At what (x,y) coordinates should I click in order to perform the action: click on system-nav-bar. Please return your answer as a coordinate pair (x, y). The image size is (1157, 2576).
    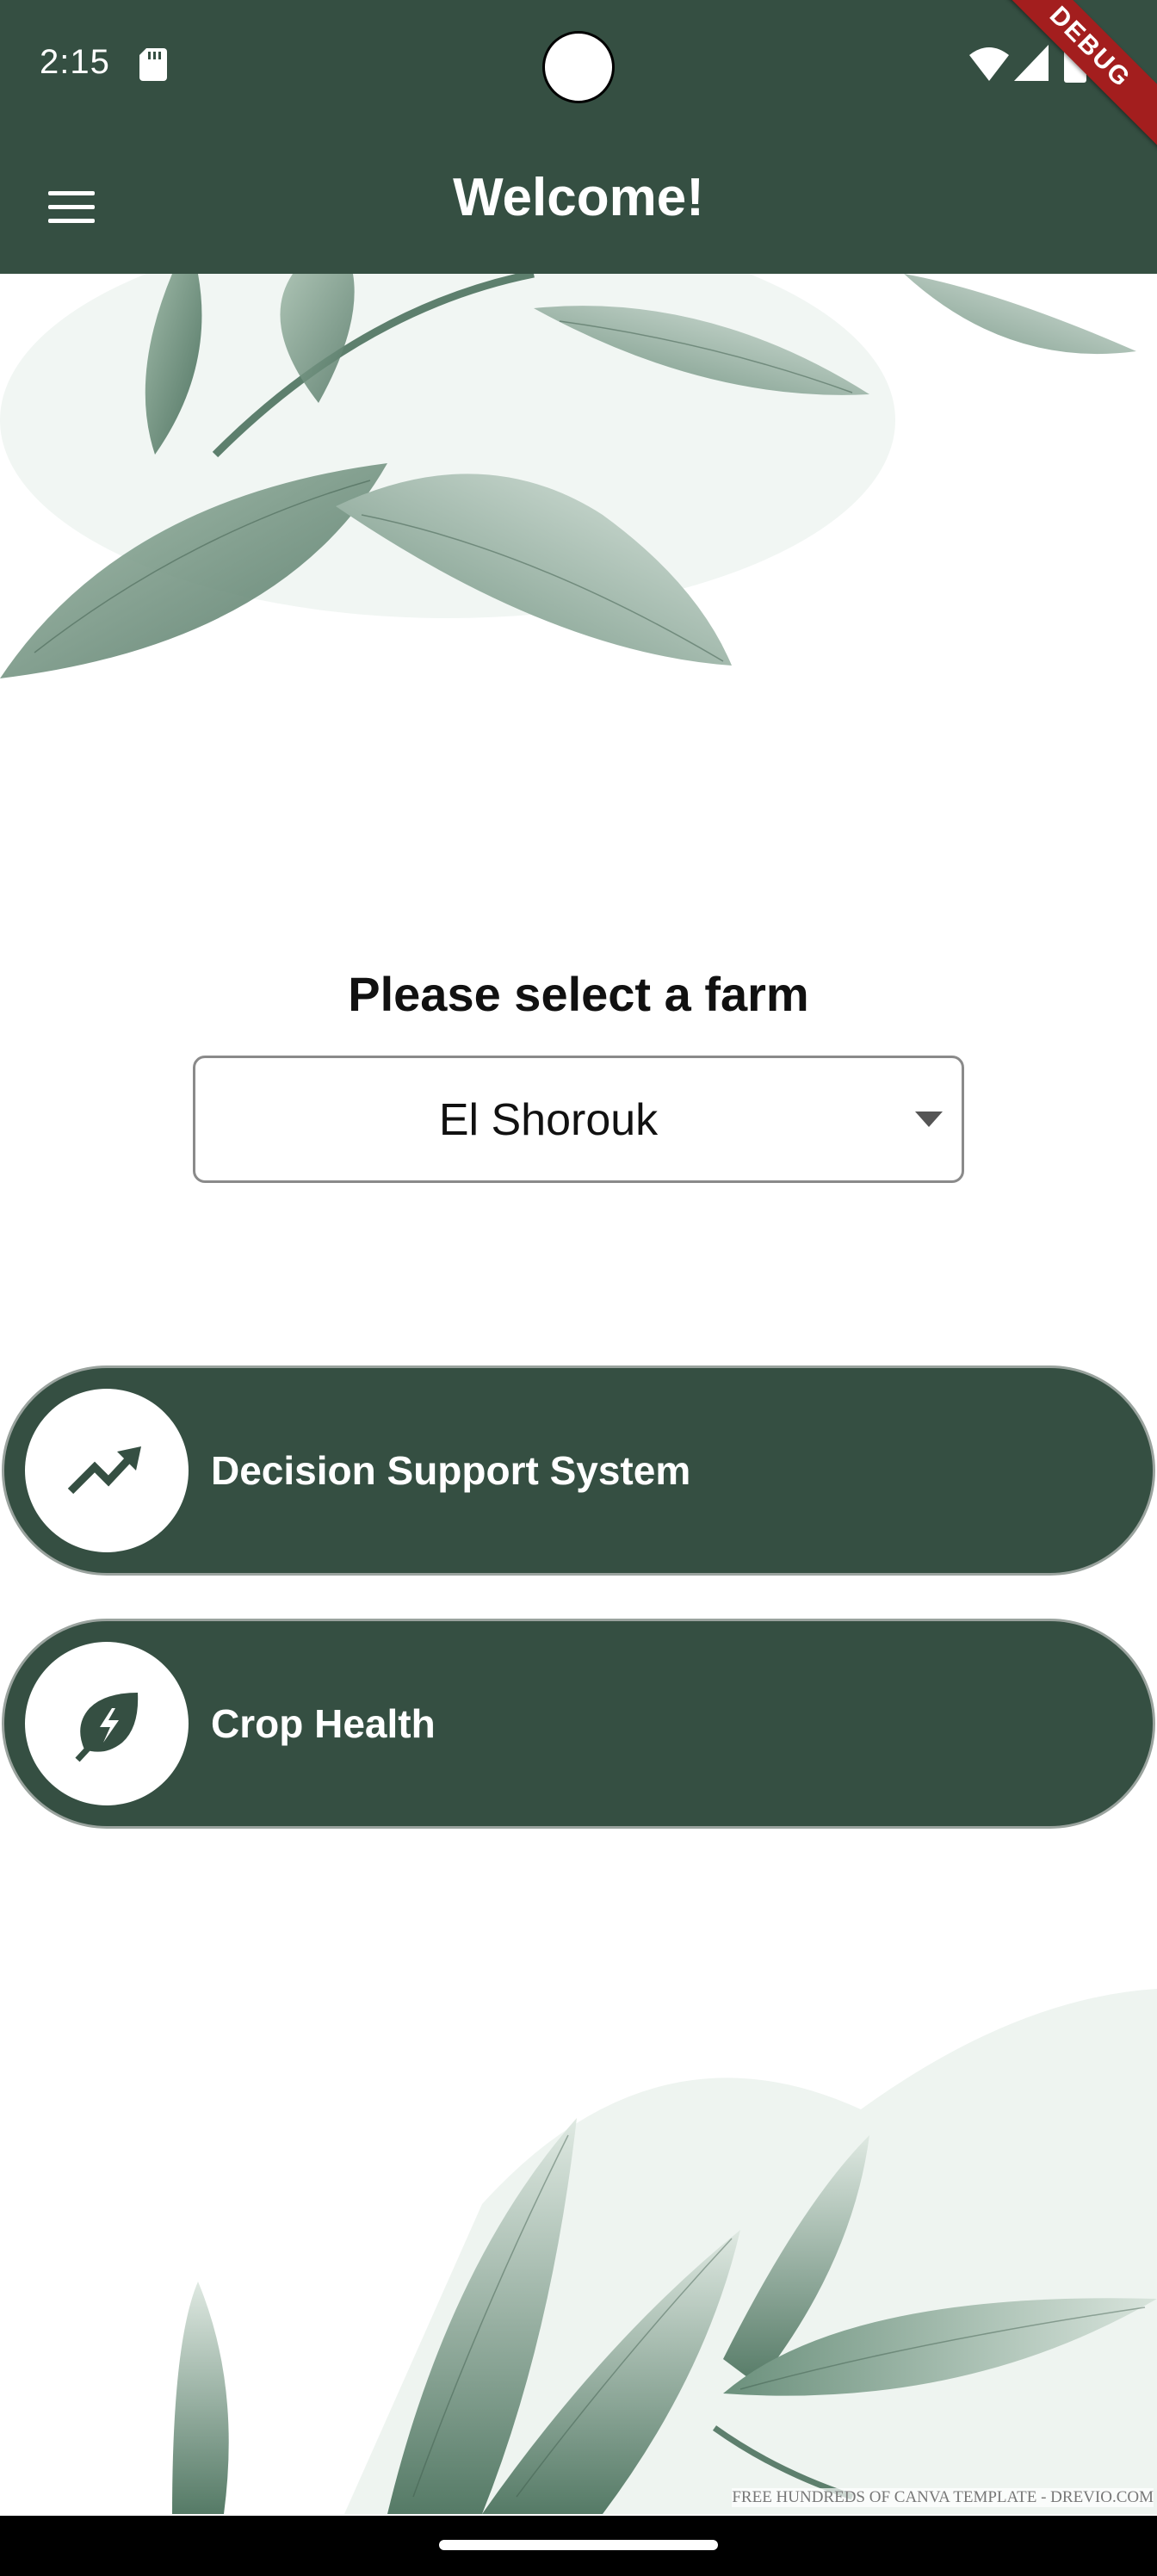
    Looking at the image, I should click on (579, 2546).